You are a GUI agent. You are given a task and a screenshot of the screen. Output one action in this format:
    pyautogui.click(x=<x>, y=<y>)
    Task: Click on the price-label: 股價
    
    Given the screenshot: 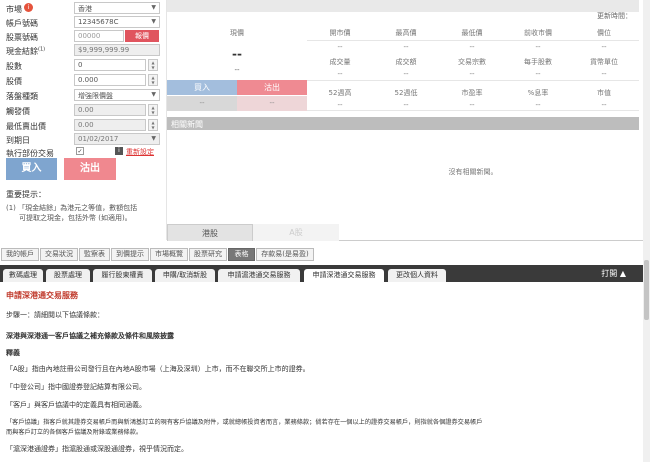 What is the action you would take?
    pyautogui.click(x=14, y=81)
    